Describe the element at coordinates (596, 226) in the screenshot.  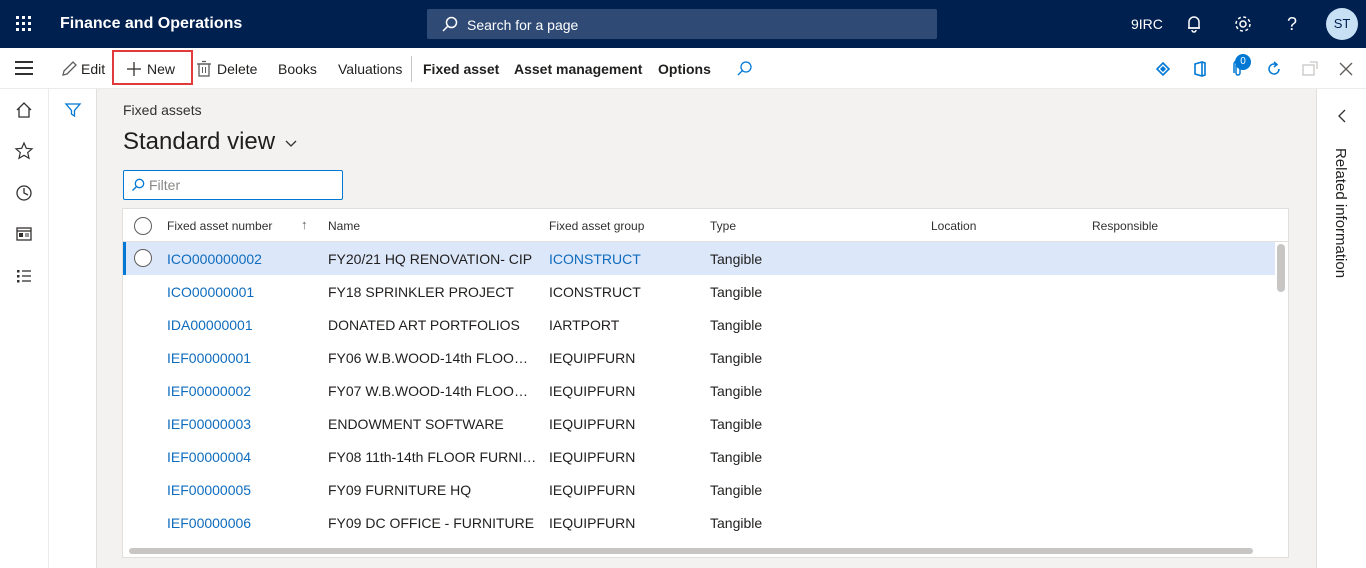
I see `column-header-fixed-asset-group: Fixed asset group` at that location.